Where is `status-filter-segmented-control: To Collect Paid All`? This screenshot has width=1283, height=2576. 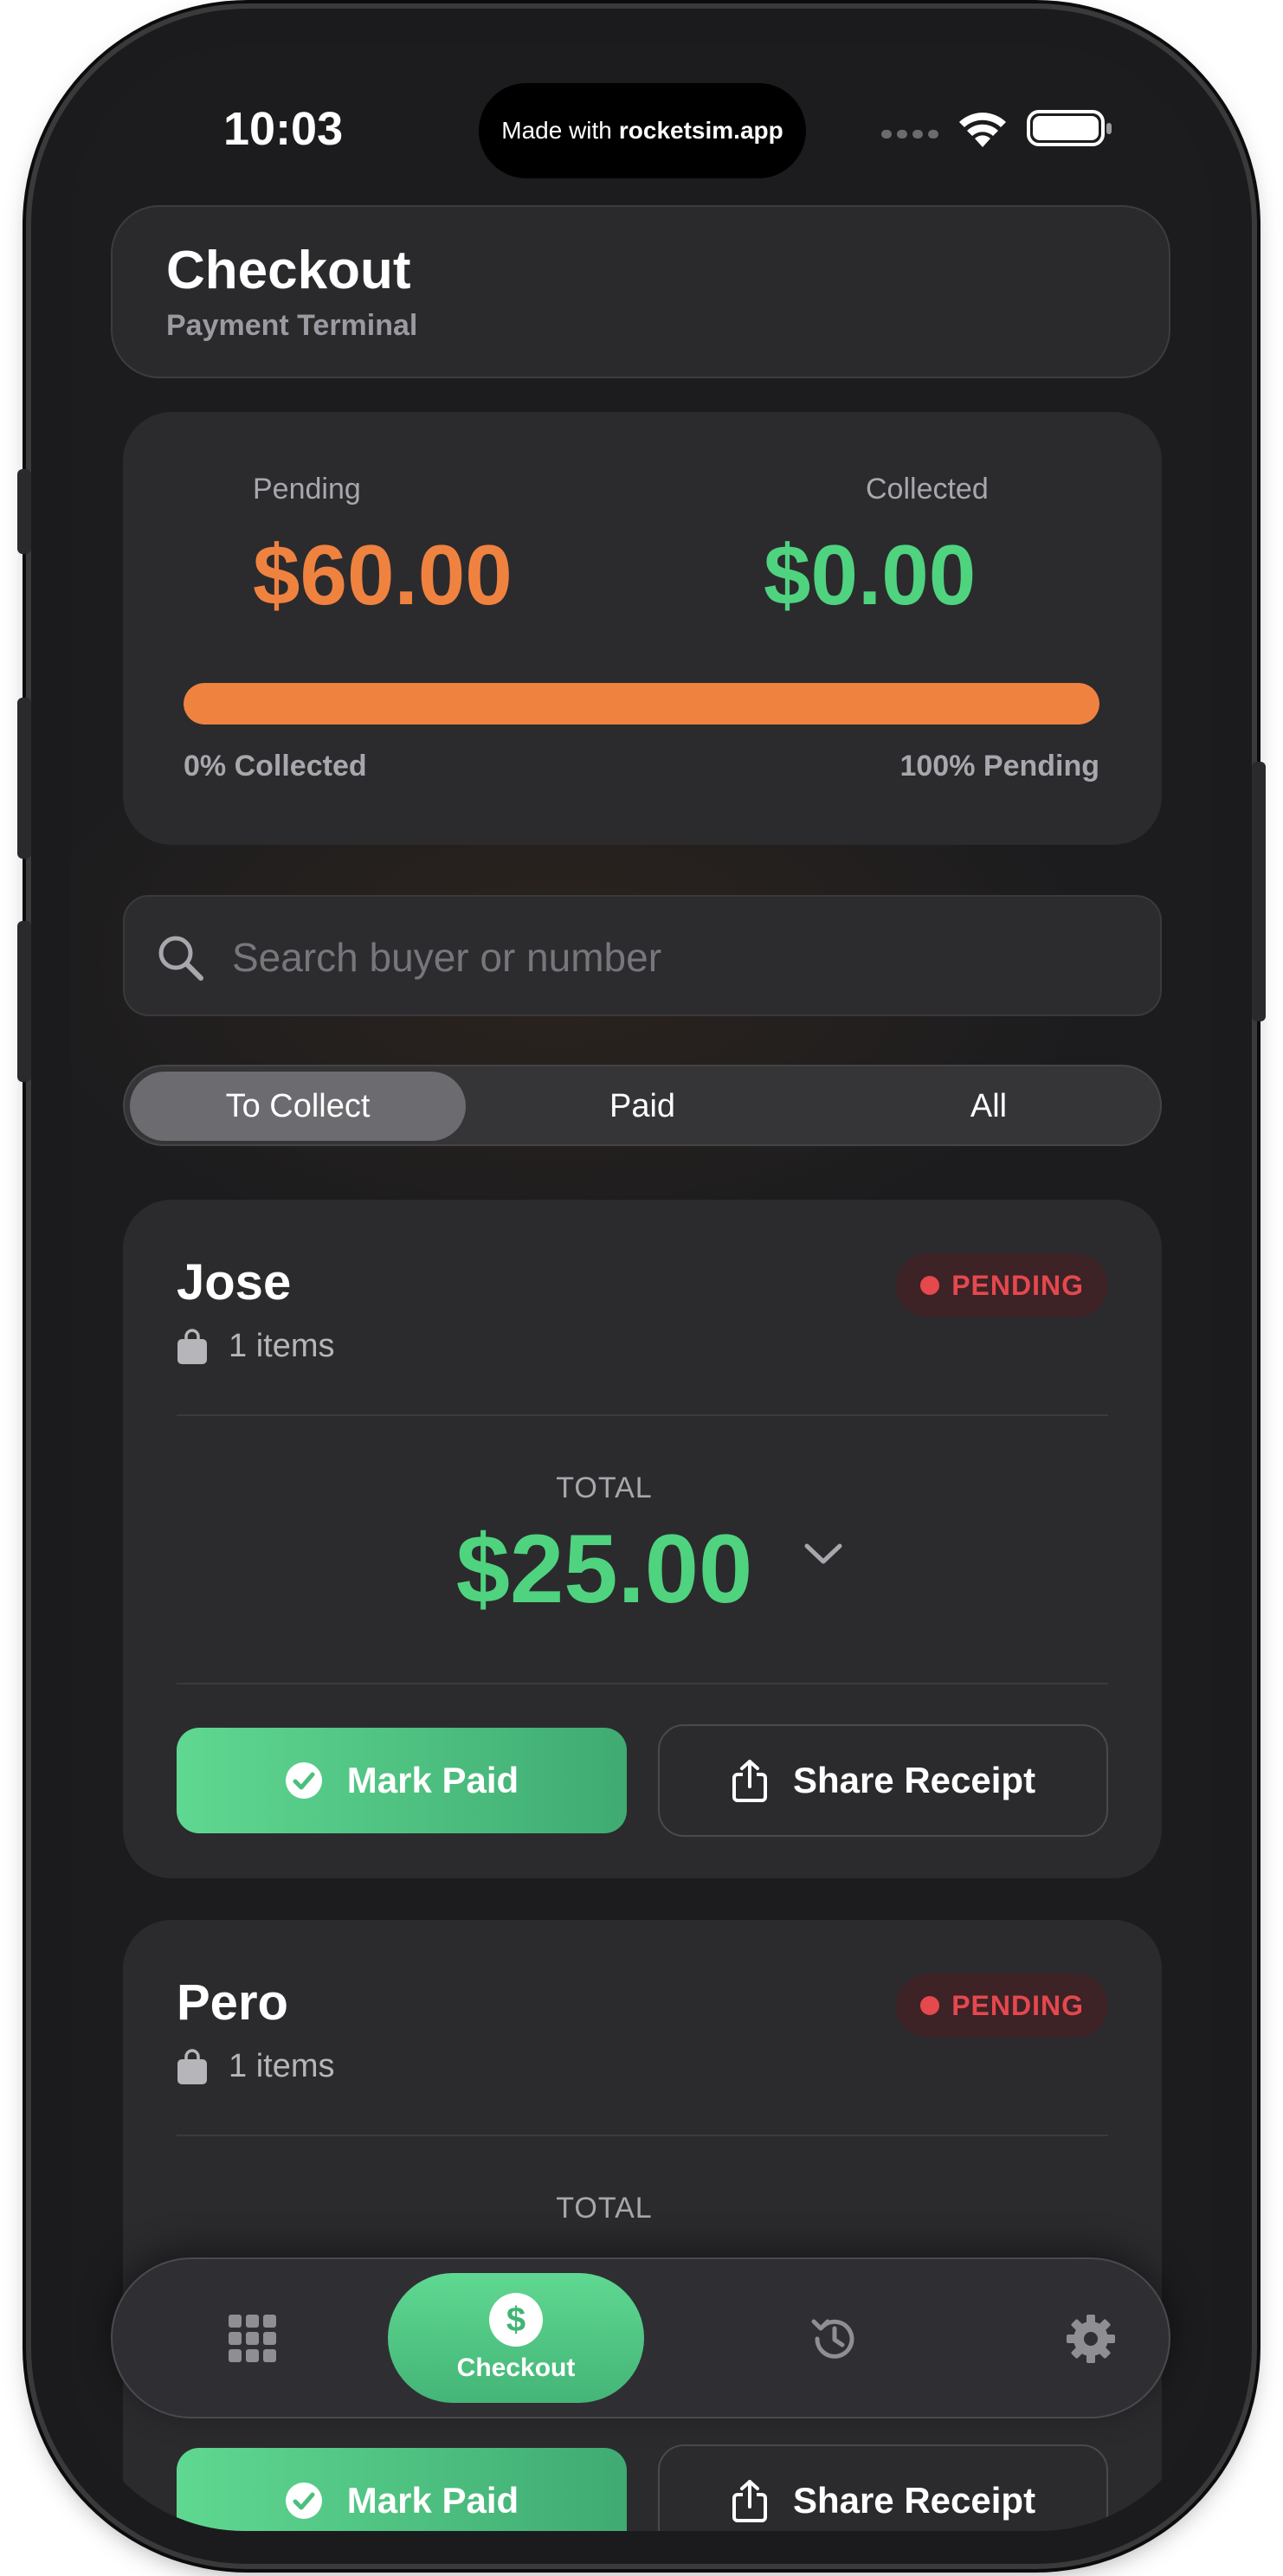 status-filter-segmented-control: To Collect Paid All is located at coordinates (643, 1105).